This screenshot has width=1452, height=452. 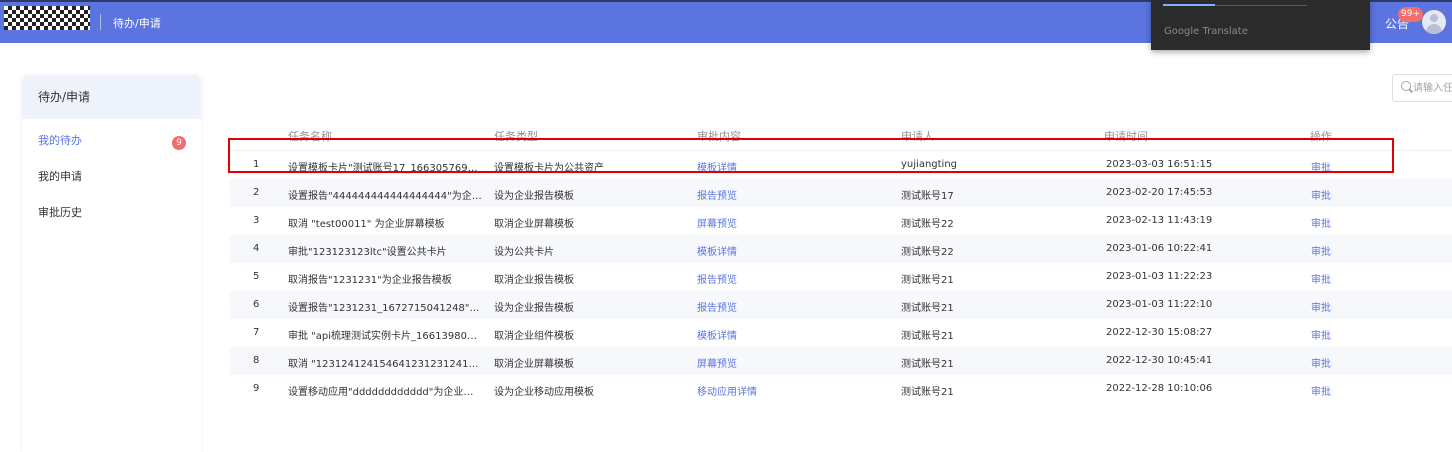 I want to click on task-type: 设置模板卡片为公共资产, so click(x=549, y=168).